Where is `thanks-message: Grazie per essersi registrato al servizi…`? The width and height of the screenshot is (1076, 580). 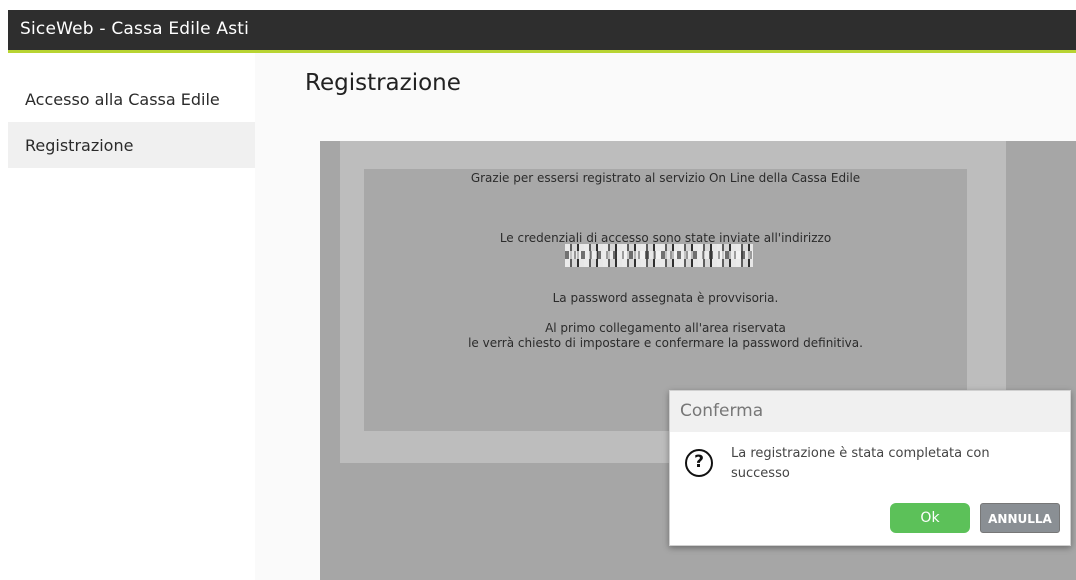 thanks-message: Grazie per essersi registrato al servizi… is located at coordinates (665, 178).